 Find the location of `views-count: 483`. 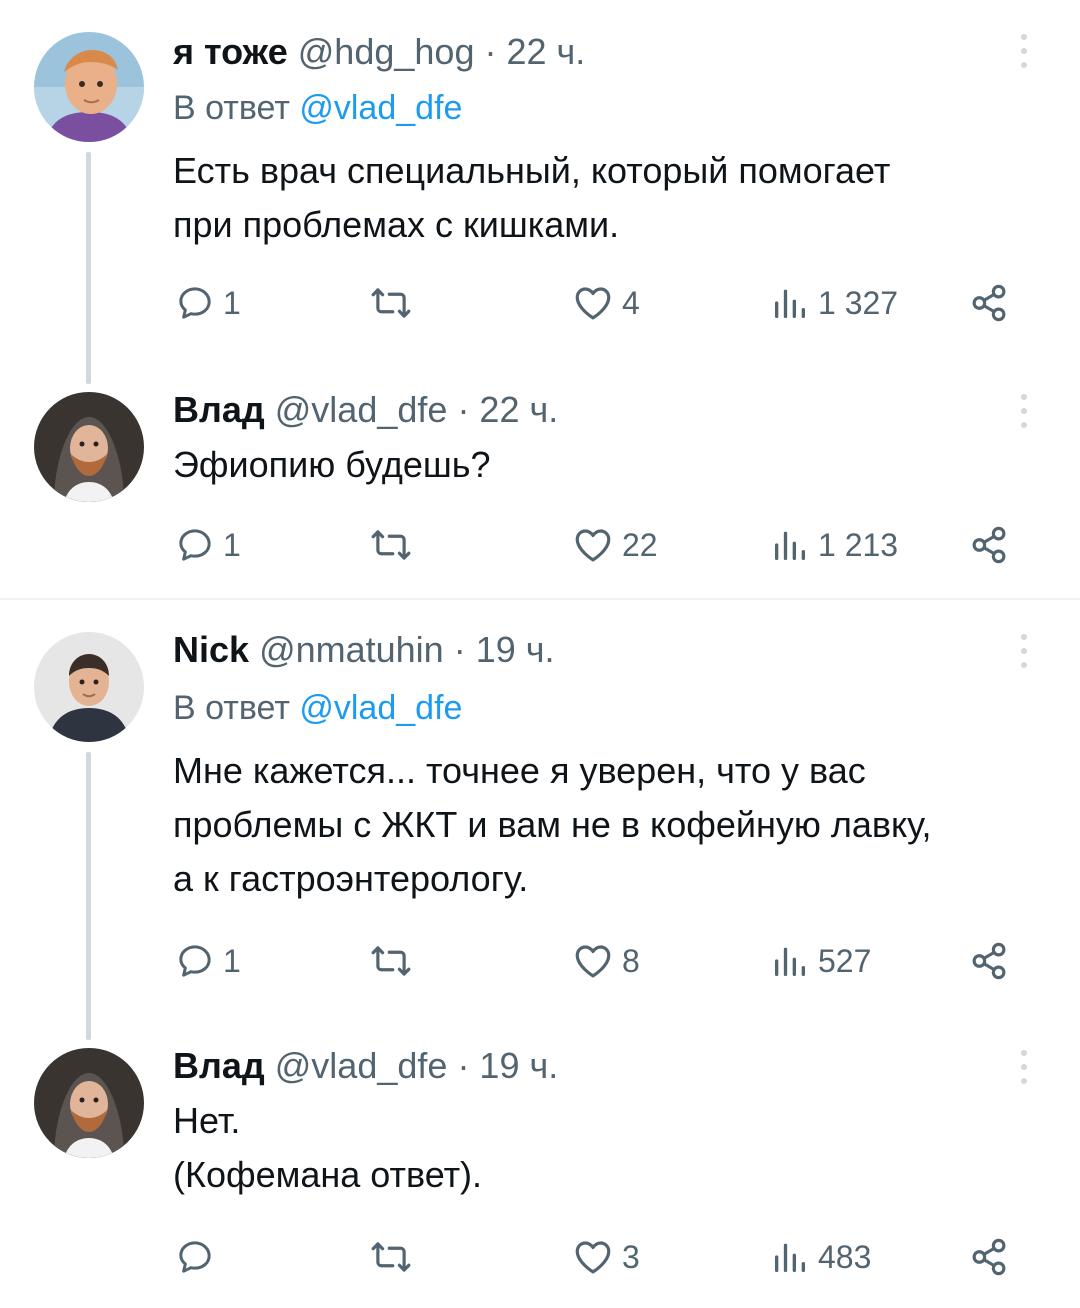

views-count: 483 is located at coordinates (845, 1256).